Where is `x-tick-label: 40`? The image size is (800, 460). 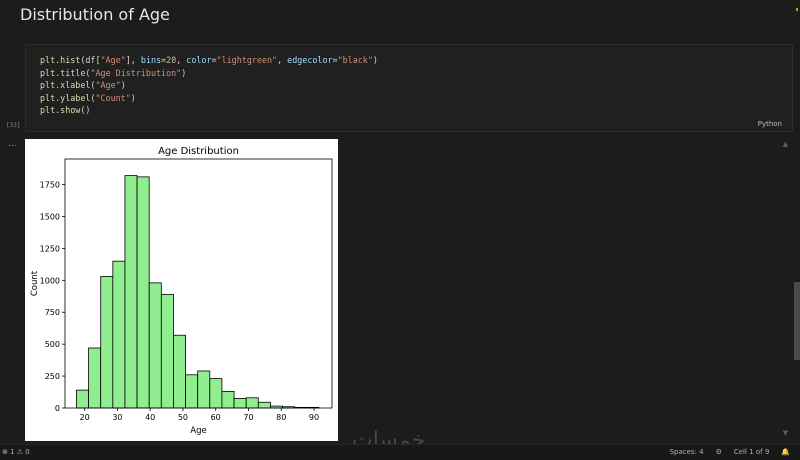 x-tick-label: 40 is located at coordinates (150, 417).